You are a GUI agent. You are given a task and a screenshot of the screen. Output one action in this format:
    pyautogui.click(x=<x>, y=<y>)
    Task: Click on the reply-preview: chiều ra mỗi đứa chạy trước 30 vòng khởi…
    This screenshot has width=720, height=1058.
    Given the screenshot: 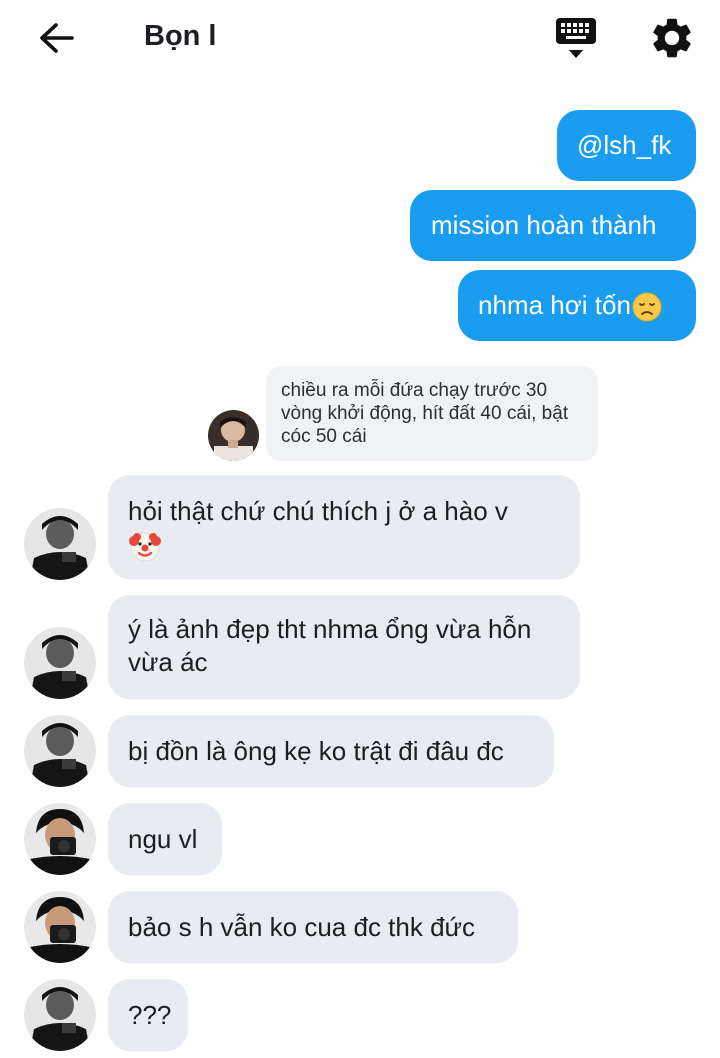 What is the action you would take?
    pyautogui.click(x=432, y=413)
    